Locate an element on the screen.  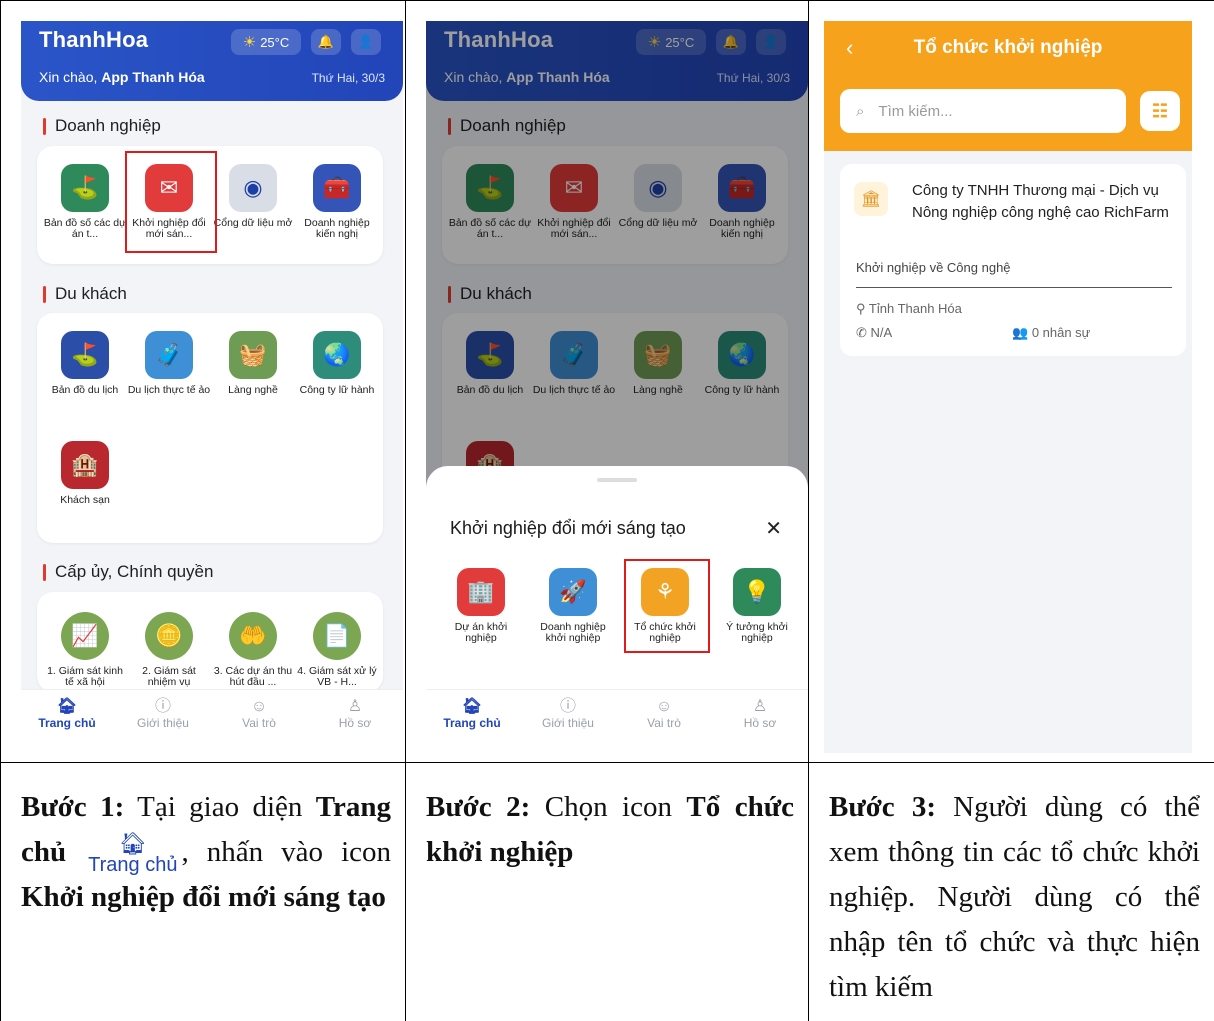
tile-startup-projects: 🏢 Dự án khởi nghiệp is located at coordinates (481, 606).